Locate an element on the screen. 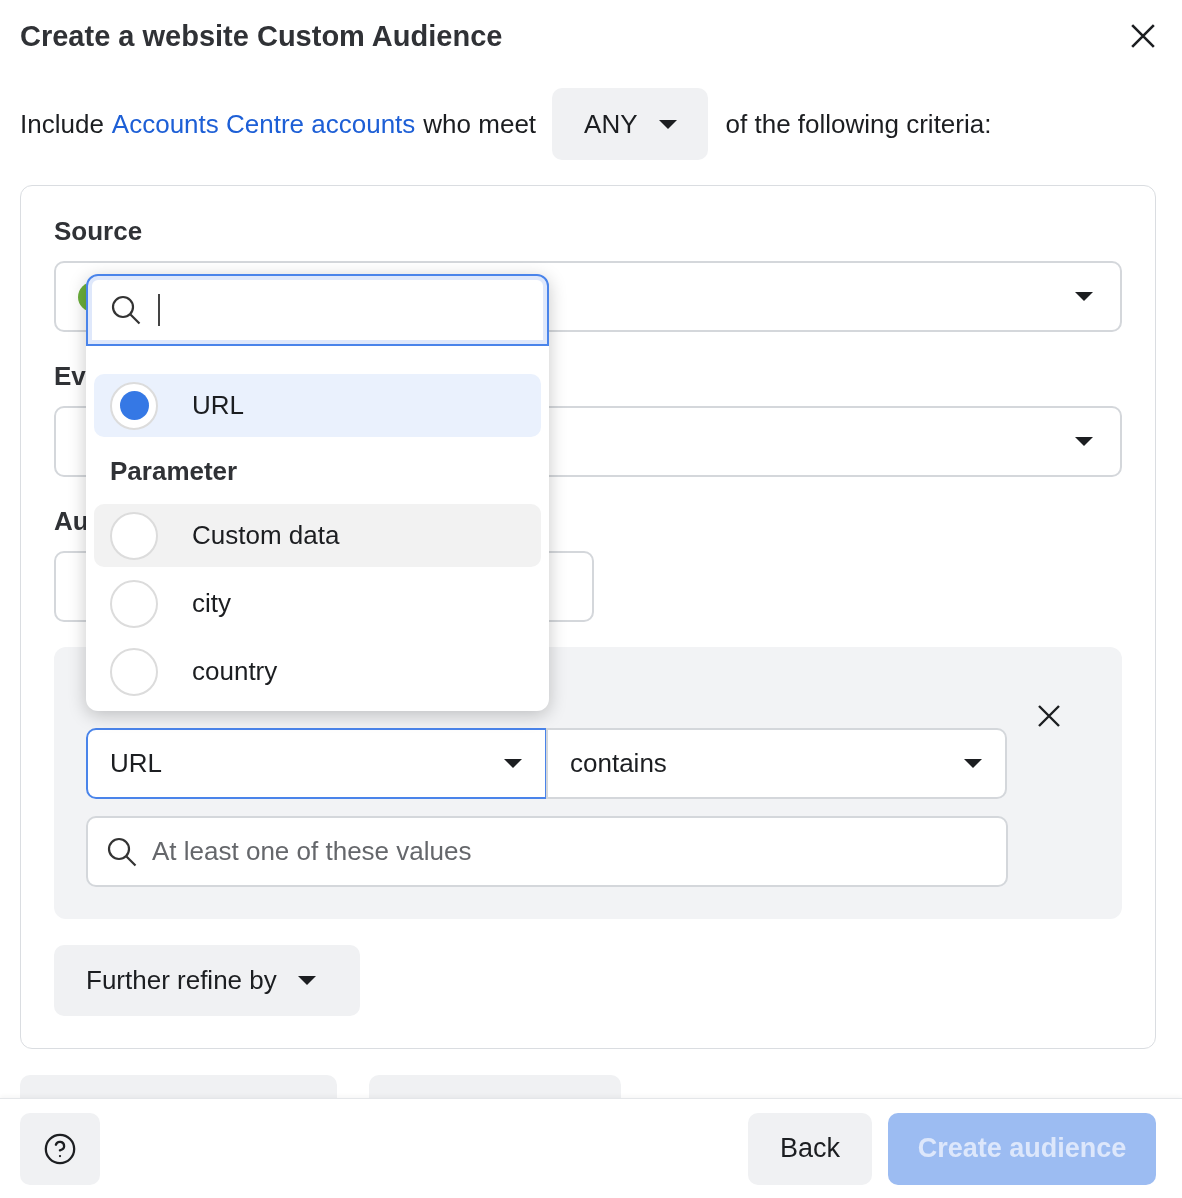  criteria-text: who meet is located at coordinates (480, 124).